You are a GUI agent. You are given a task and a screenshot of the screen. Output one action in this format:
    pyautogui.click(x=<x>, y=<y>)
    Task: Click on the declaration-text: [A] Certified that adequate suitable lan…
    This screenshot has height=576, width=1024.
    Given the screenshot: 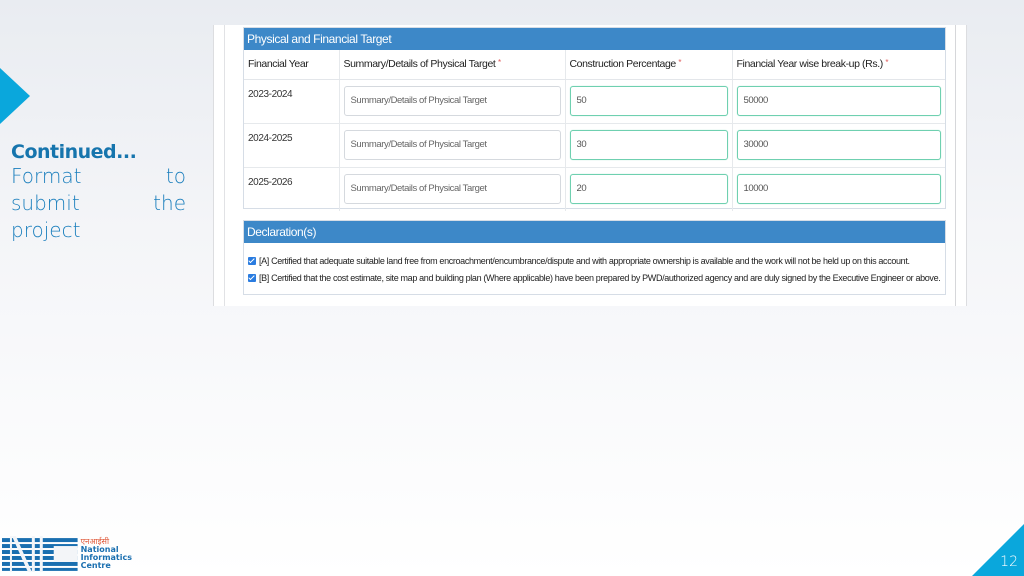 What is the action you would take?
    pyautogui.click(x=584, y=261)
    